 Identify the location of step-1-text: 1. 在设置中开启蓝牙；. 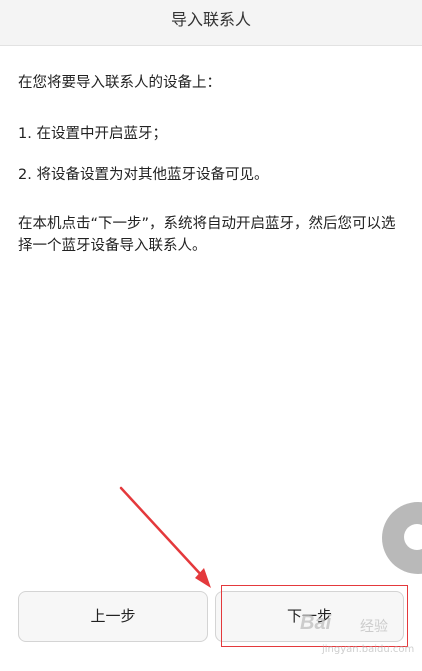
(92, 134).